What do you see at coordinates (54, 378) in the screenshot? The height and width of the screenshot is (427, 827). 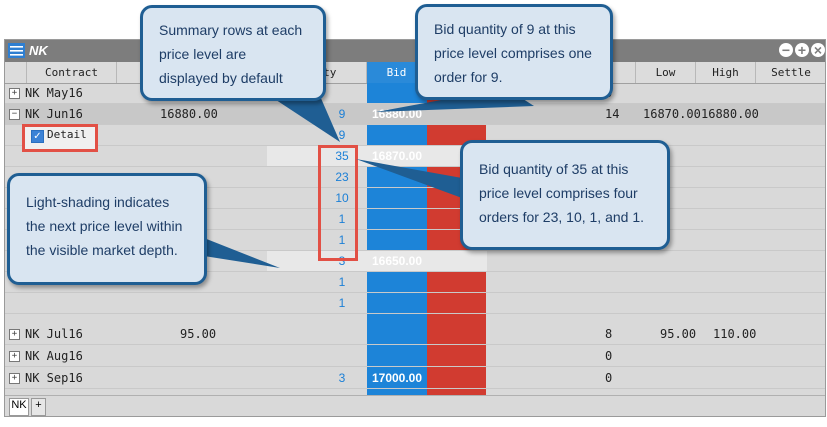 I see `contract-name: NK Sep16` at bounding box center [54, 378].